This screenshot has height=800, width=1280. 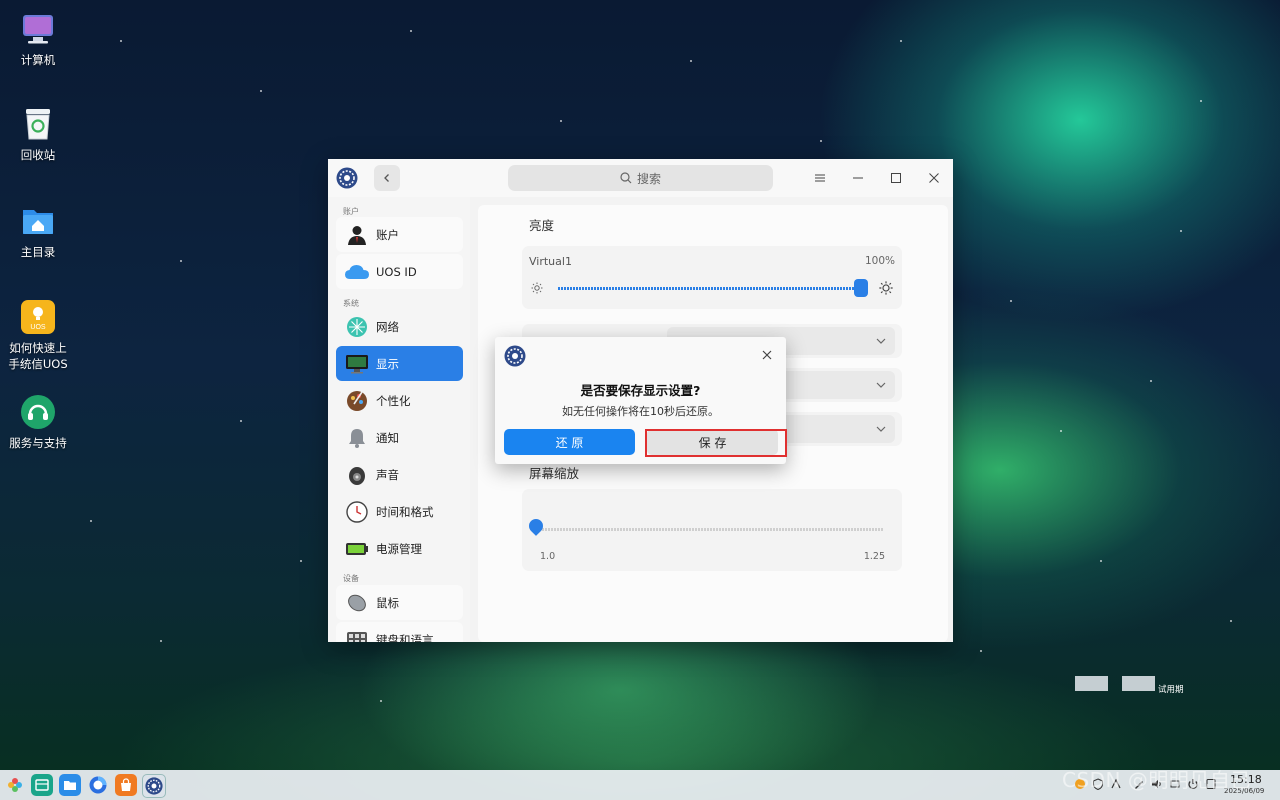 I want to click on sidebar-item-label: 账户, so click(x=387, y=234).